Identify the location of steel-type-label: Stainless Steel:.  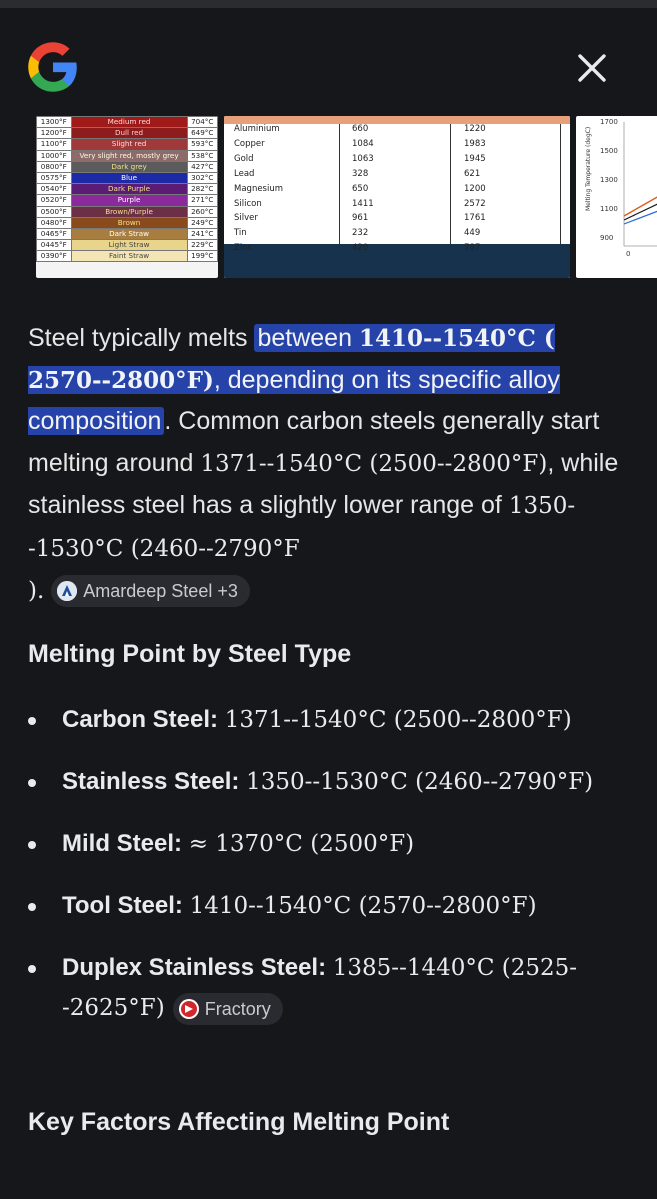
(151, 781).